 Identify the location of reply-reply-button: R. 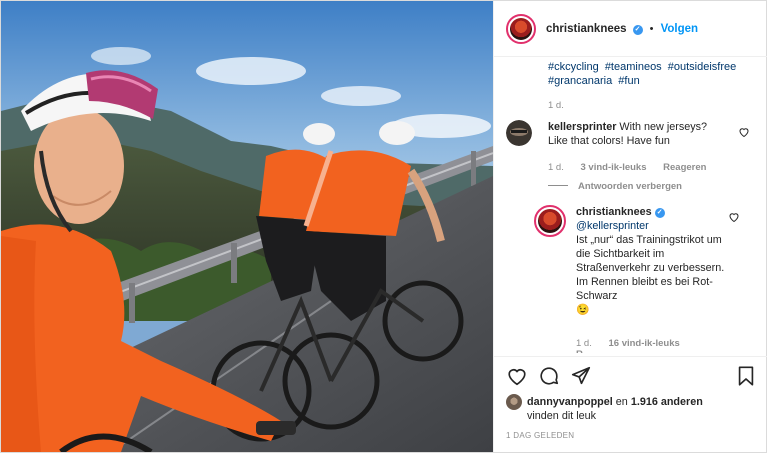
(579, 351).